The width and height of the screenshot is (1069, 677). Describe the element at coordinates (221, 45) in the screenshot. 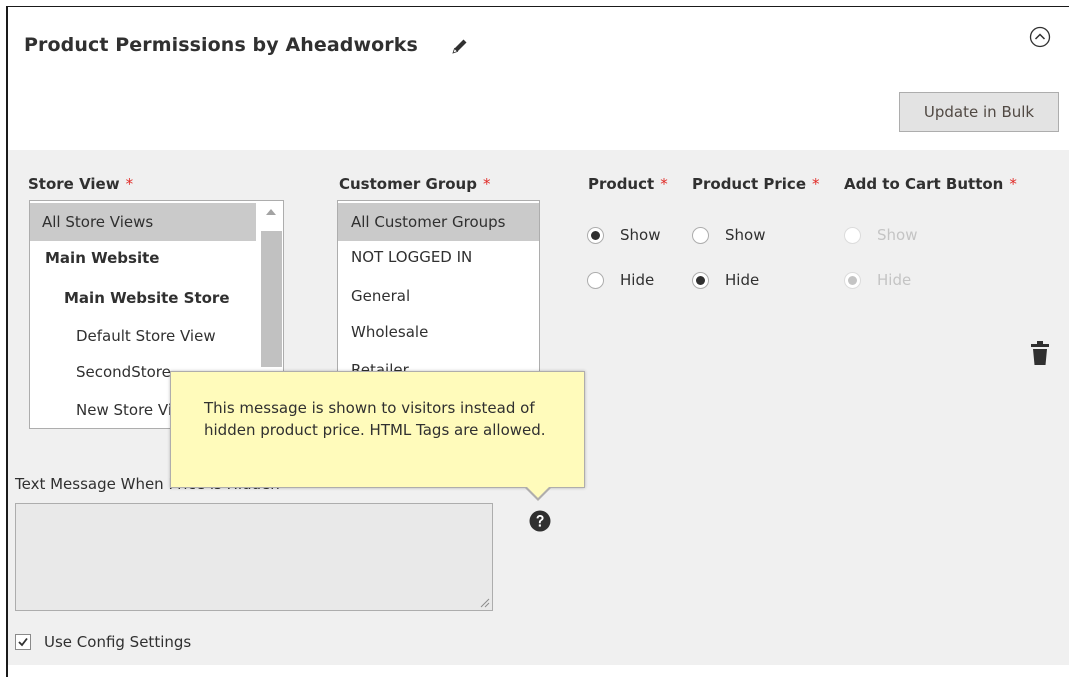

I see `section-title: Product Permissions by Aheadworks` at that location.